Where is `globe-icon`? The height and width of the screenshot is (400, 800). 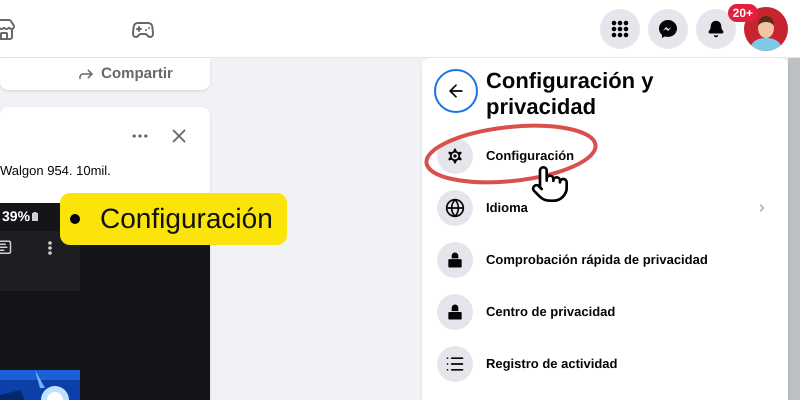 globe-icon is located at coordinates (455, 208).